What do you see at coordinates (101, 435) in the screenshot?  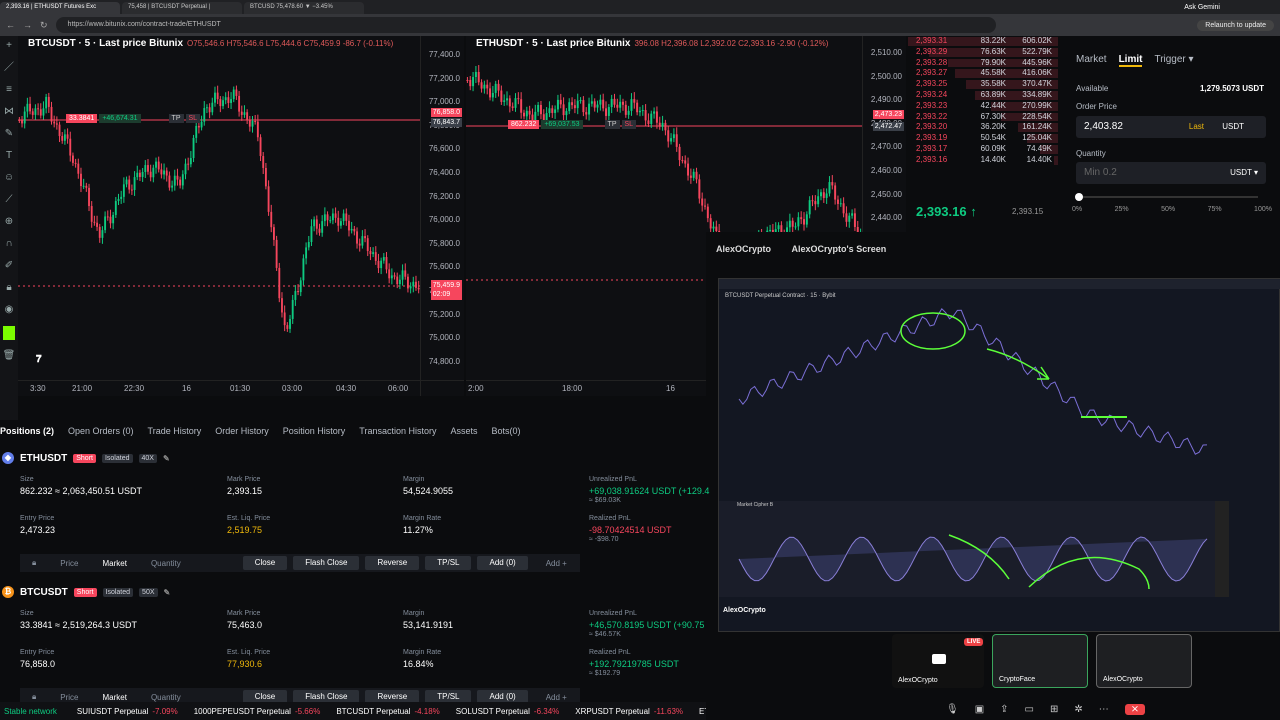 I see `positions-tab: Open Orders (0)` at bounding box center [101, 435].